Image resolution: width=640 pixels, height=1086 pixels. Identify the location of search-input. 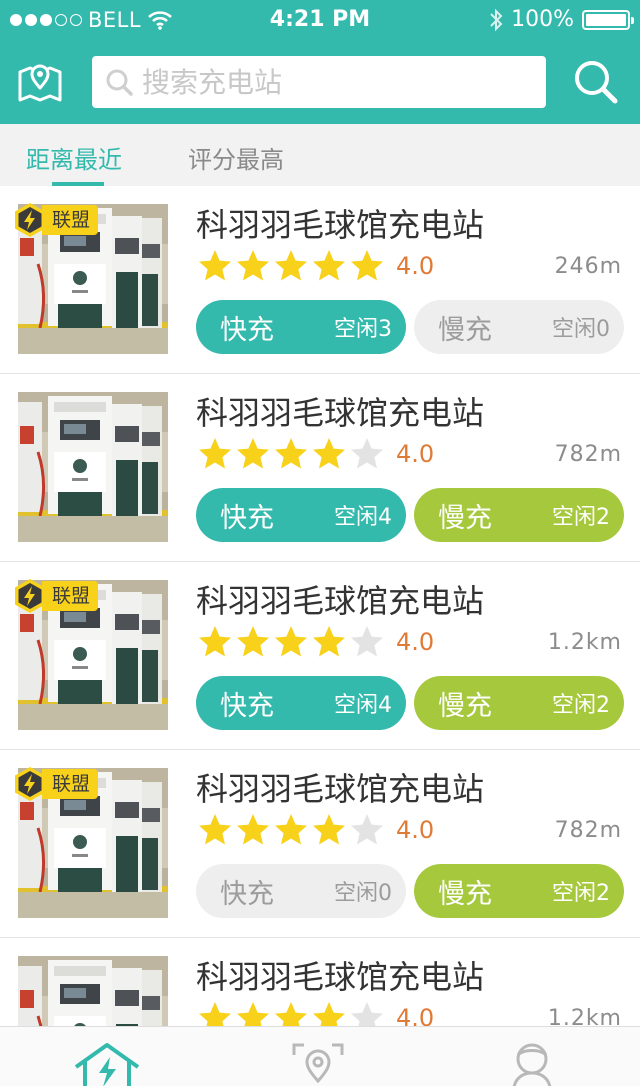
(342, 82).